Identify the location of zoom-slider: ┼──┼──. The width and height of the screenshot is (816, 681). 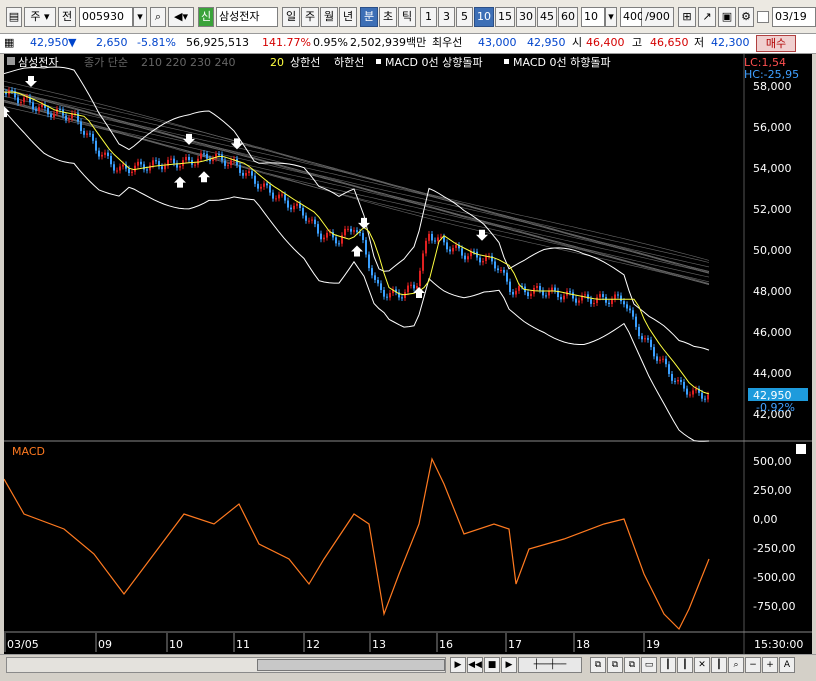
(550, 665).